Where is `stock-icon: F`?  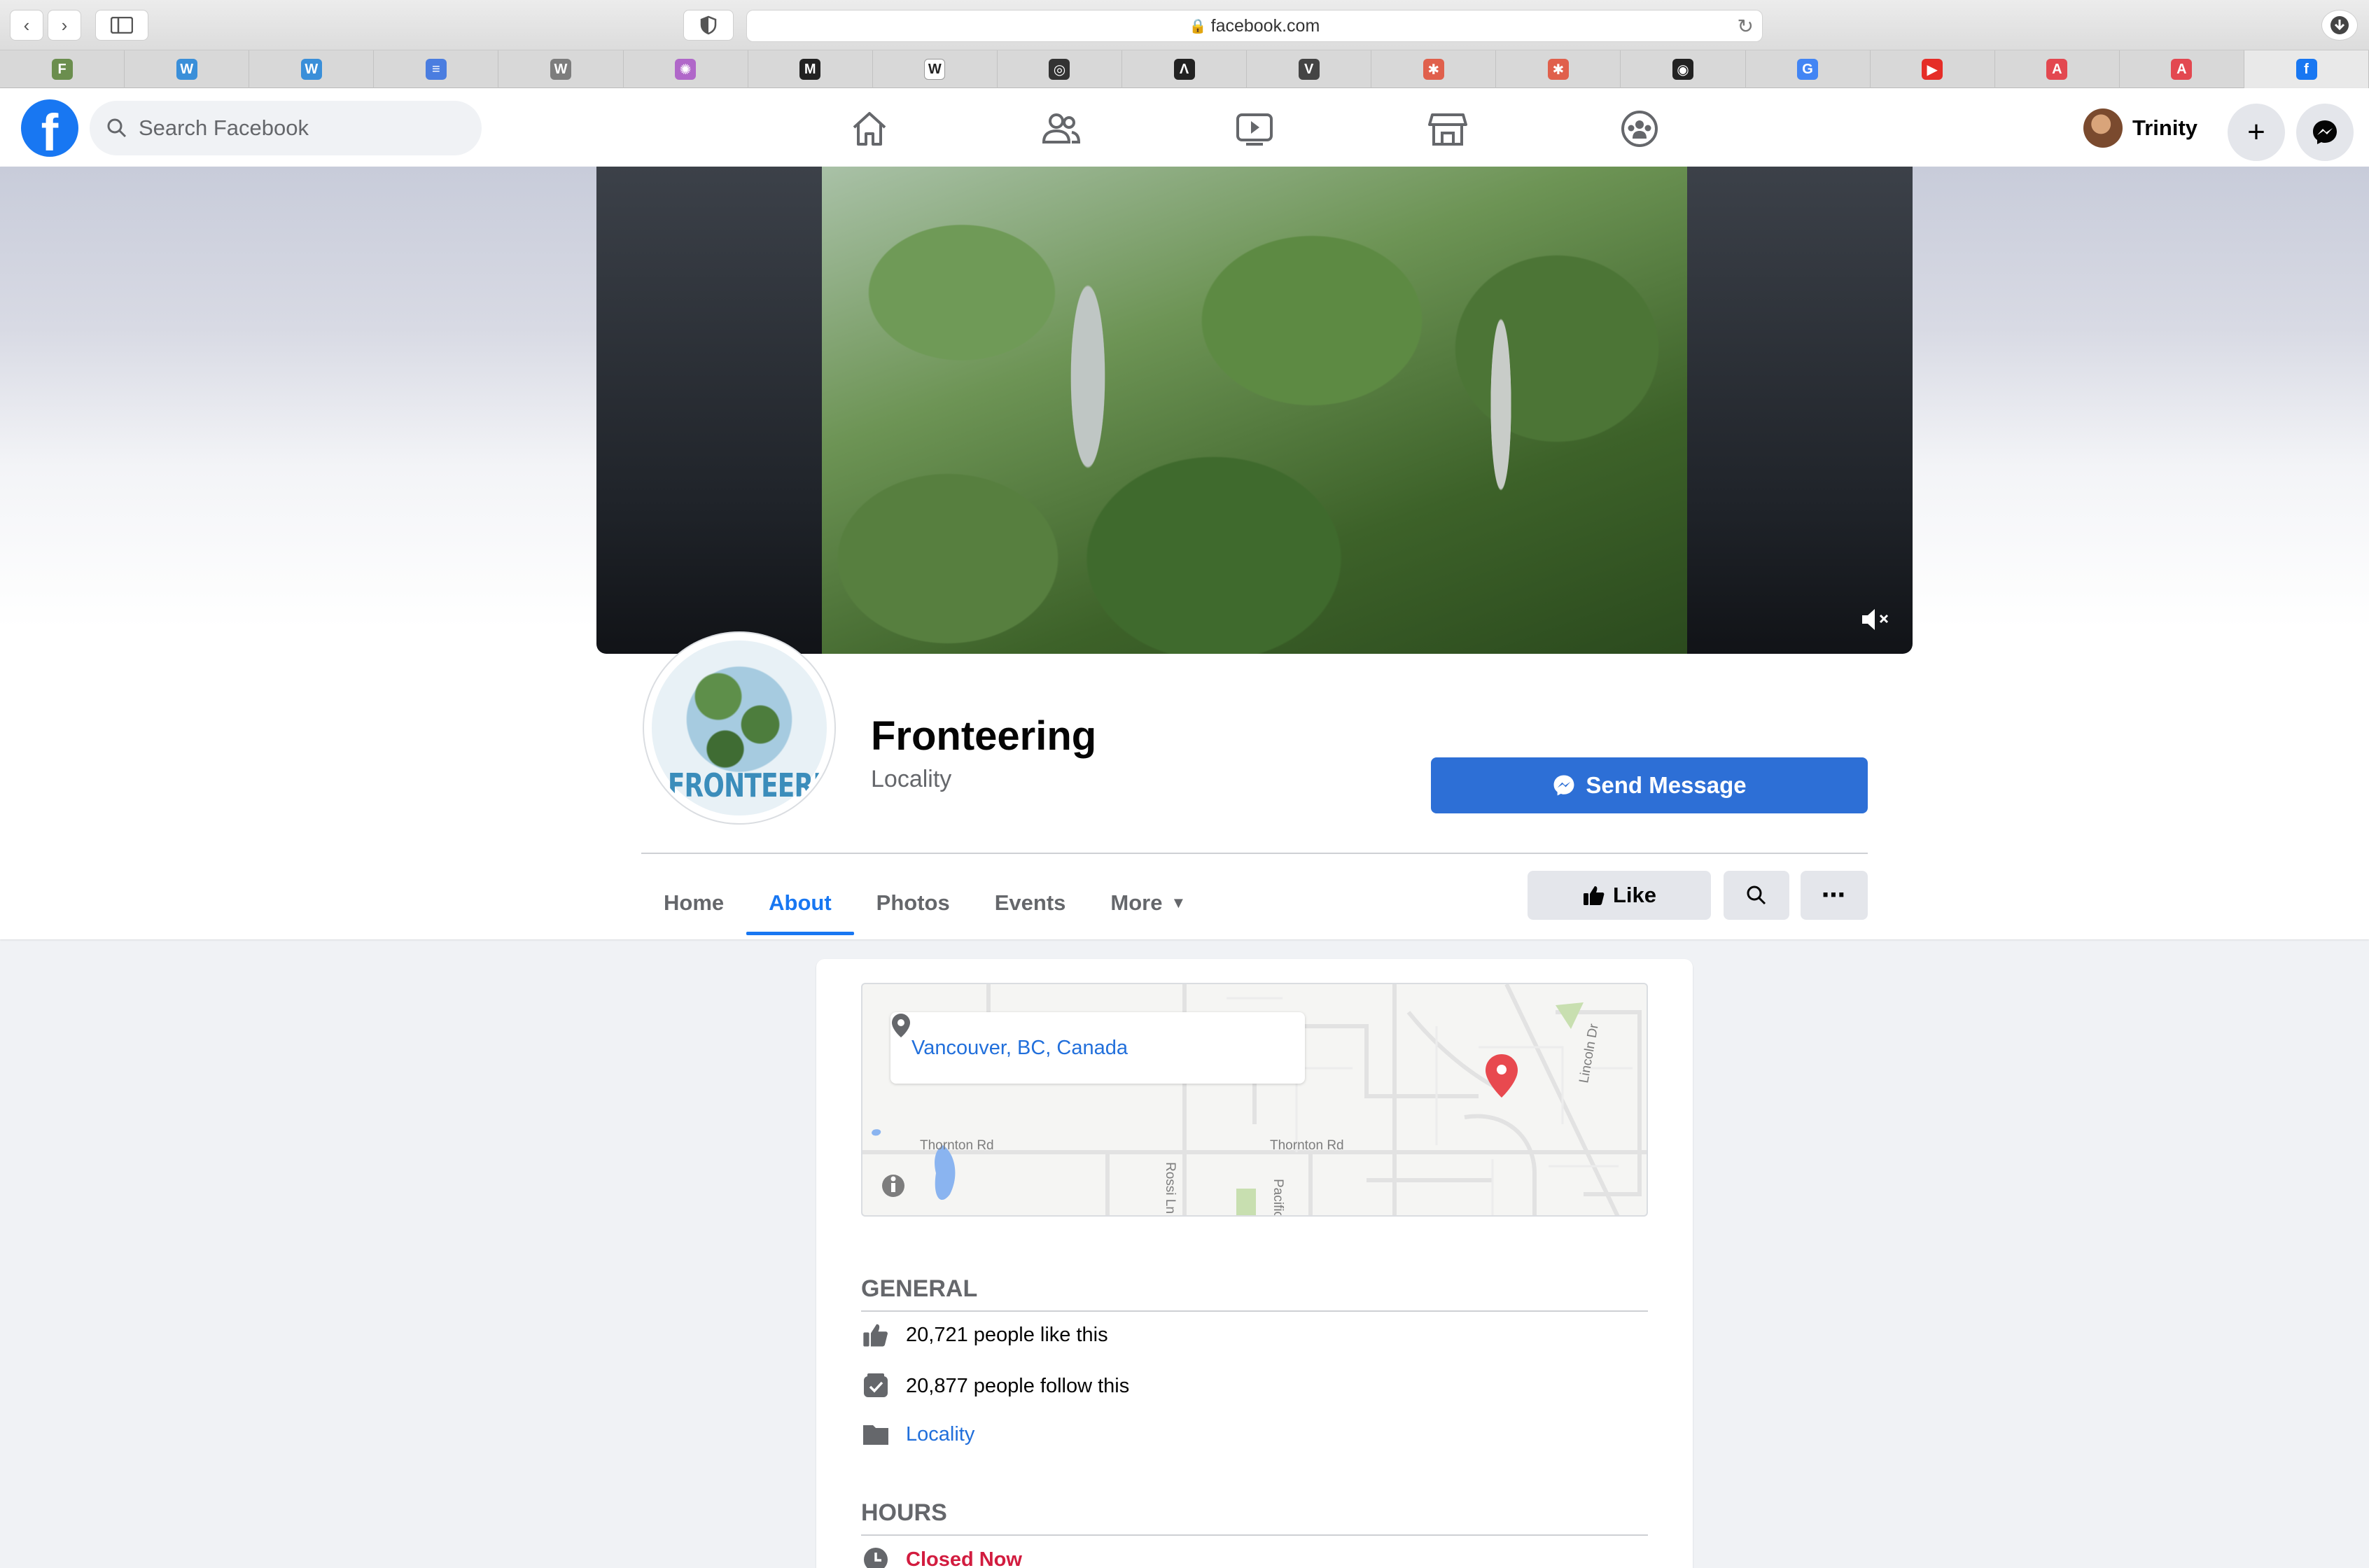
stock-icon: F is located at coordinates (62, 69).